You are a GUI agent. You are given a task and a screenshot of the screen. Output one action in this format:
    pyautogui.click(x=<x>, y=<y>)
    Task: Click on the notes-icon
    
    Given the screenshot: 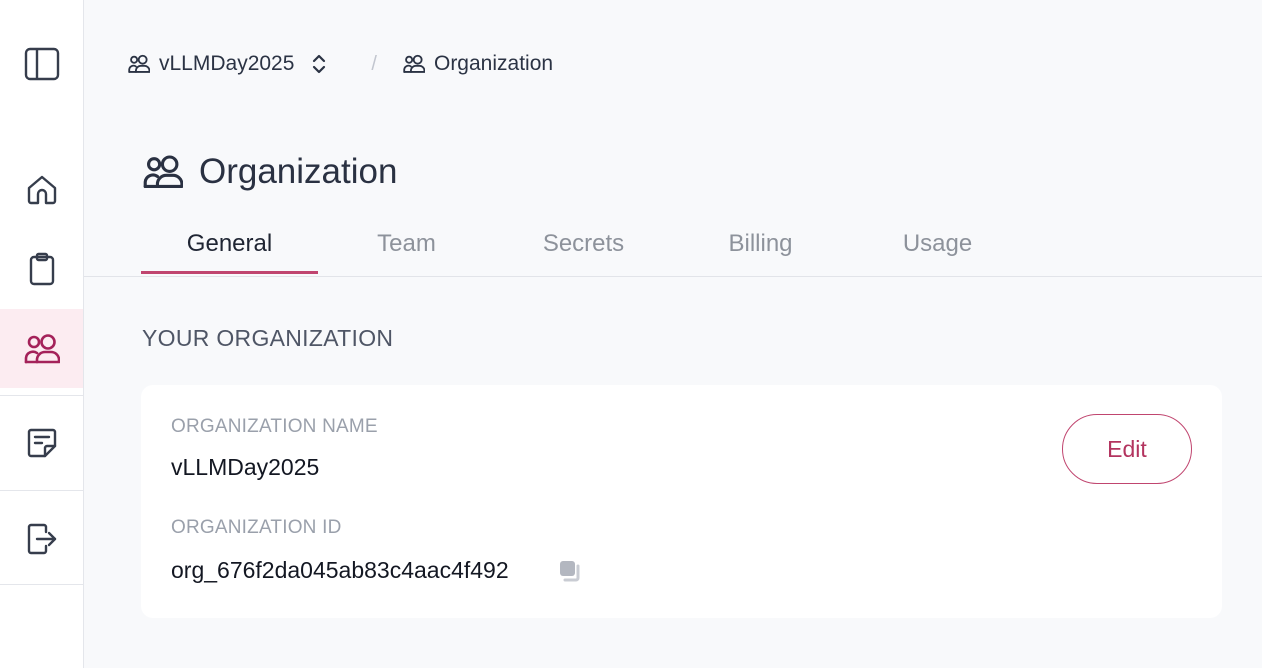 What is the action you would take?
    pyautogui.click(x=41, y=443)
    